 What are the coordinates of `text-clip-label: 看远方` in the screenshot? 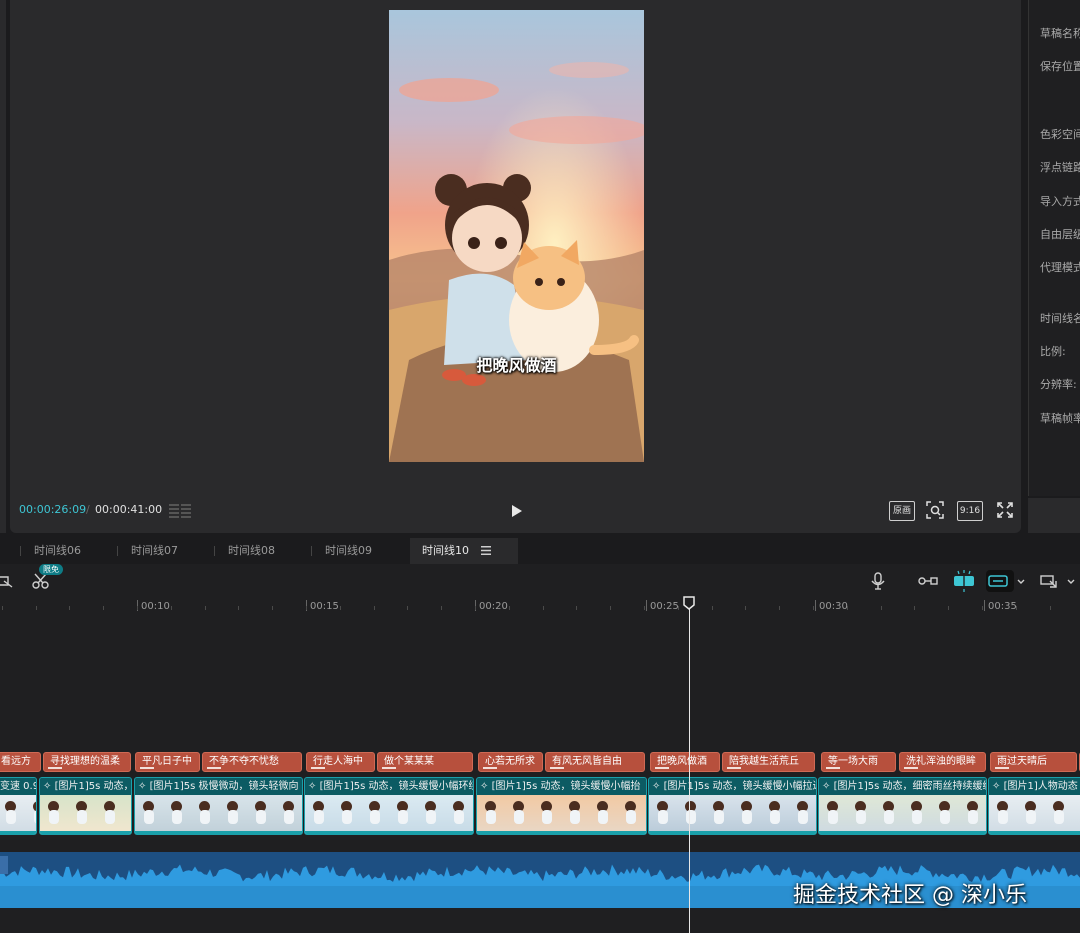 It's located at (16, 761).